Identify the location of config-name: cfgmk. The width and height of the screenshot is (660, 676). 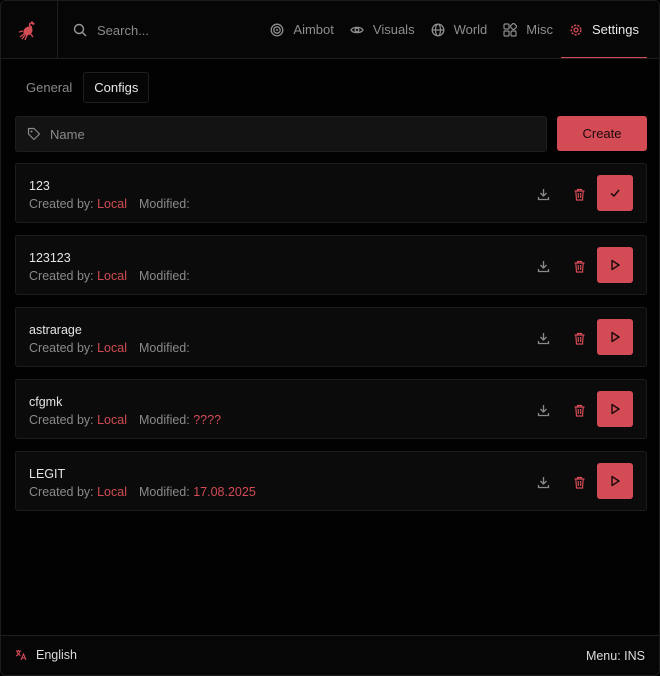
(46, 402).